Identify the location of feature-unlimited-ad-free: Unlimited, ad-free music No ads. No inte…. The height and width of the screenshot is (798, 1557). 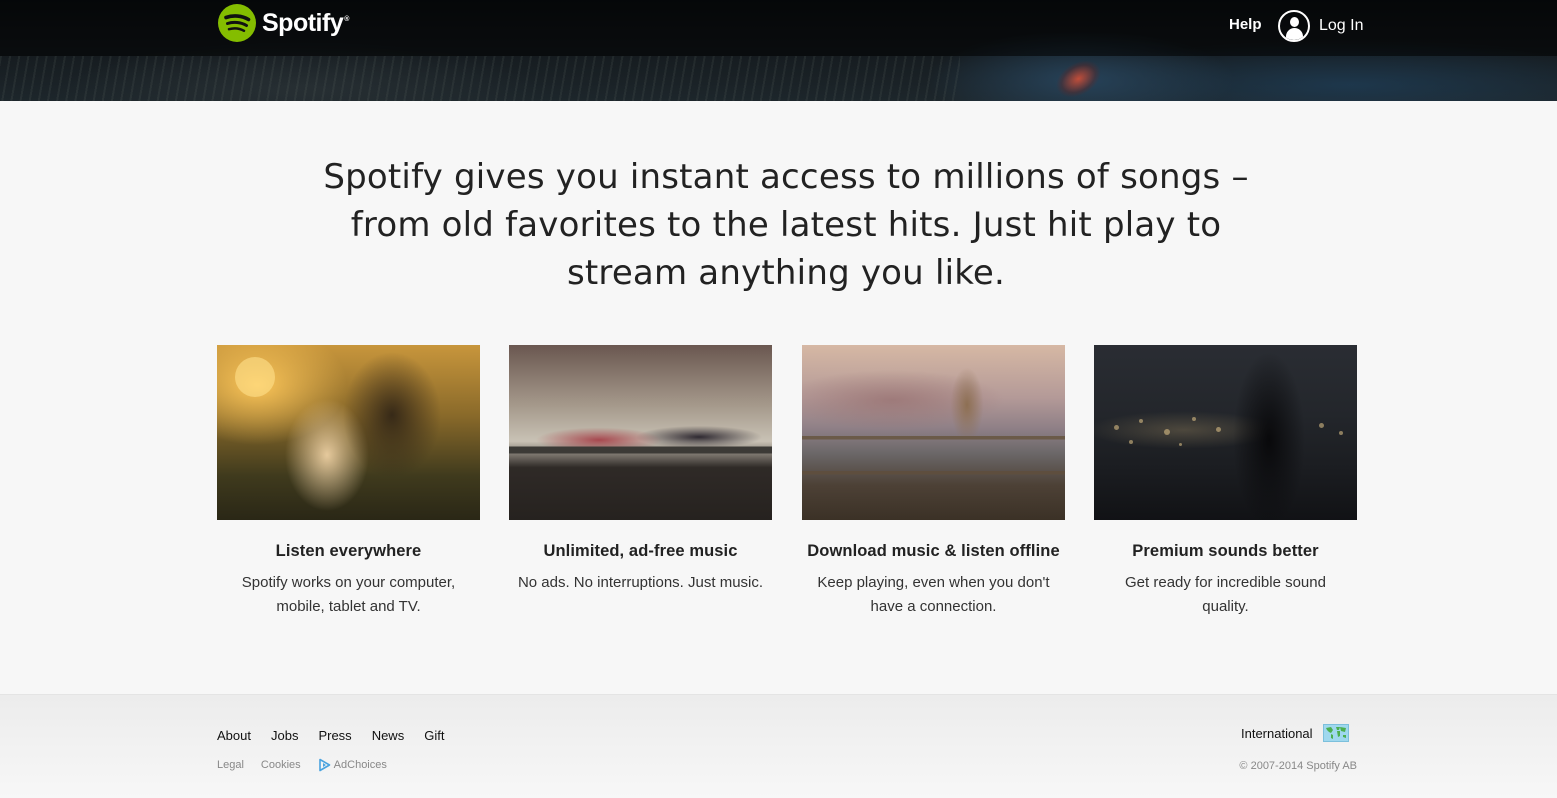
(640, 470).